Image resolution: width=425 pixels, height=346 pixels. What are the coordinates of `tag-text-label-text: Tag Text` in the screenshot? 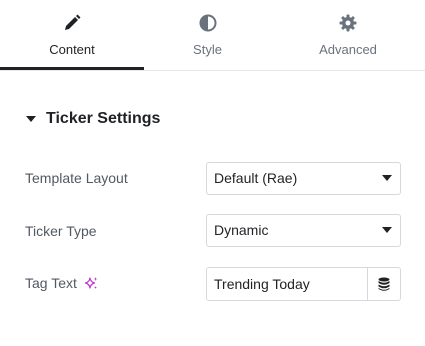 It's located at (51, 283).